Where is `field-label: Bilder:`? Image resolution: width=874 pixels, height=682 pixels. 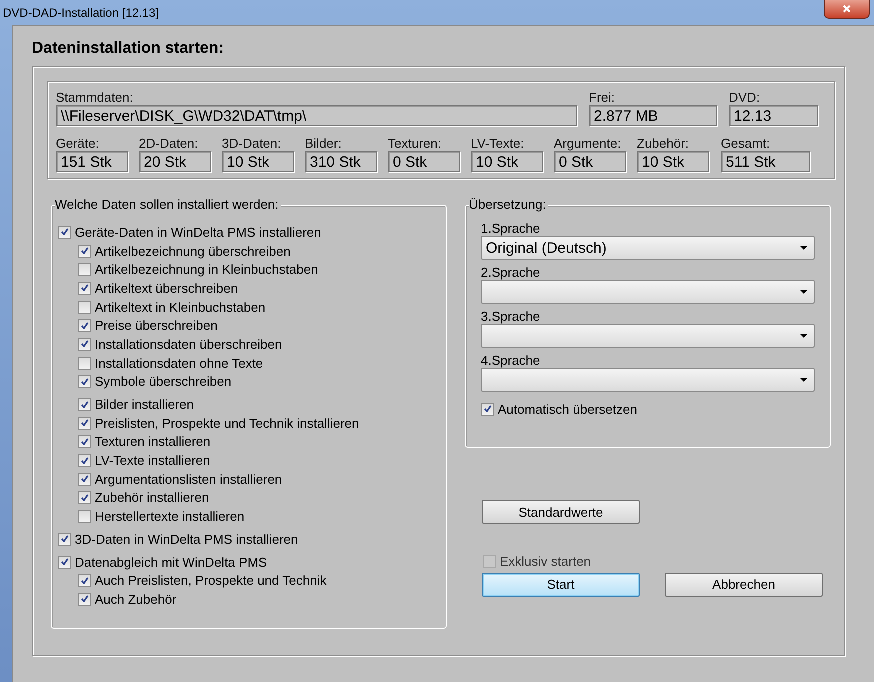
field-label: Bilder: is located at coordinates (324, 143).